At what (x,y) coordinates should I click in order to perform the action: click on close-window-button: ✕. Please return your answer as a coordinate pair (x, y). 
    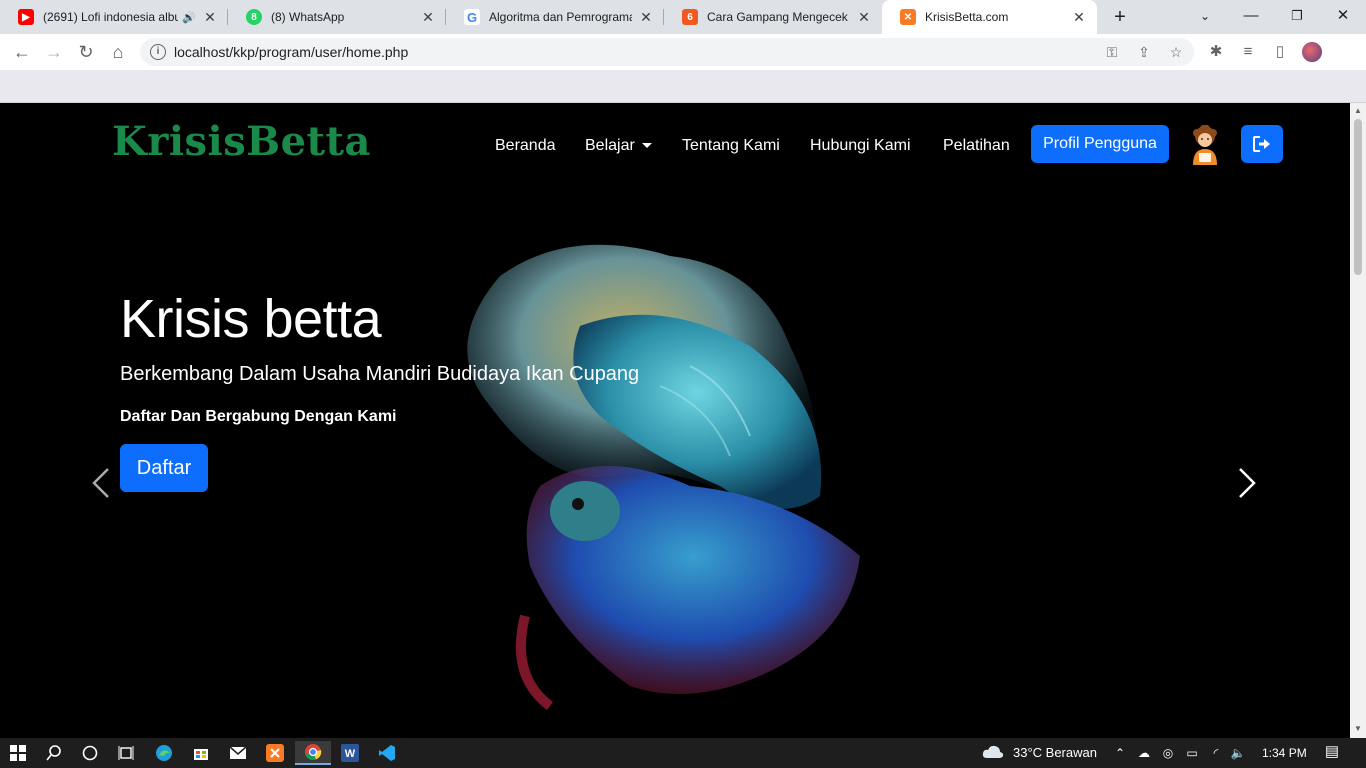
    Looking at the image, I should click on (1343, 17).